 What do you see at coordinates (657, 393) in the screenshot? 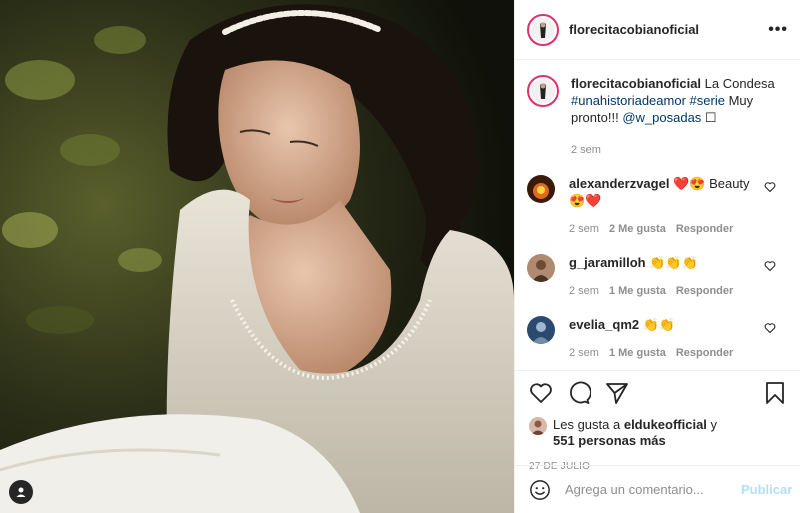
I see `action-bar` at bounding box center [657, 393].